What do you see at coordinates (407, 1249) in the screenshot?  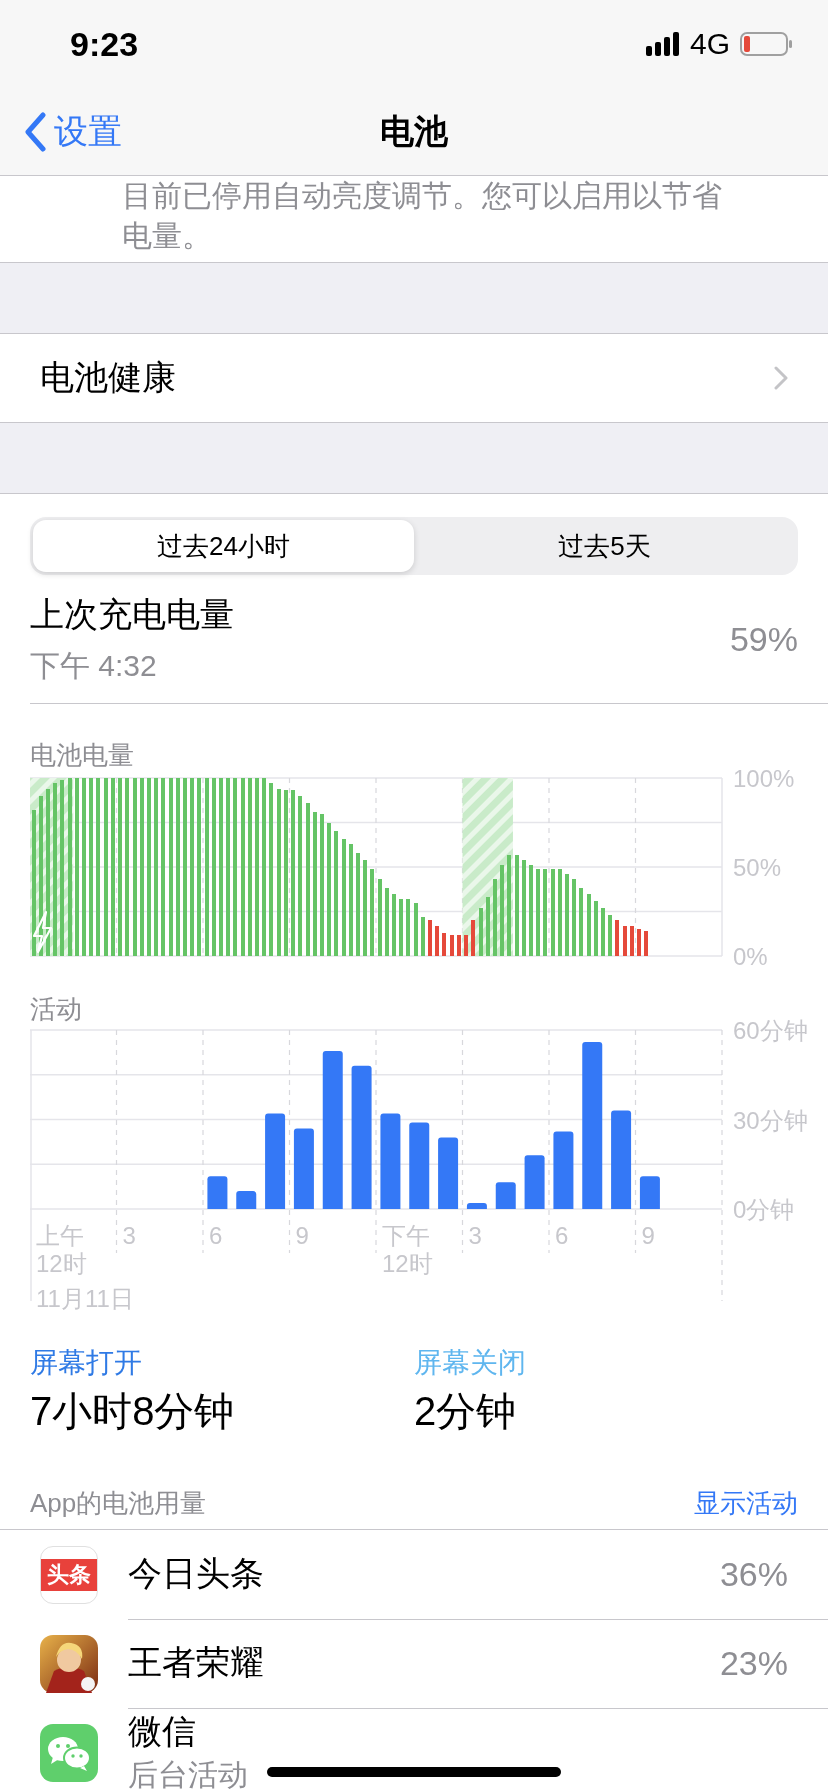 I see `axis-label: 下午 12时` at bounding box center [407, 1249].